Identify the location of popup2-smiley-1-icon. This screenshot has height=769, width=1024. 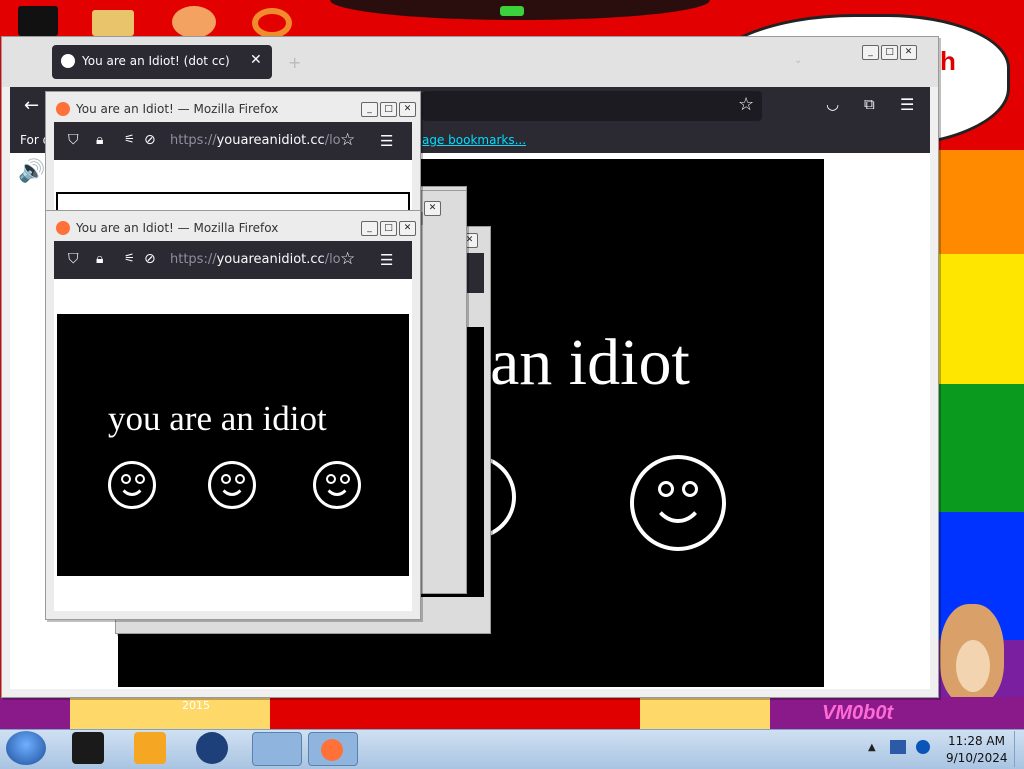
(132, 485).